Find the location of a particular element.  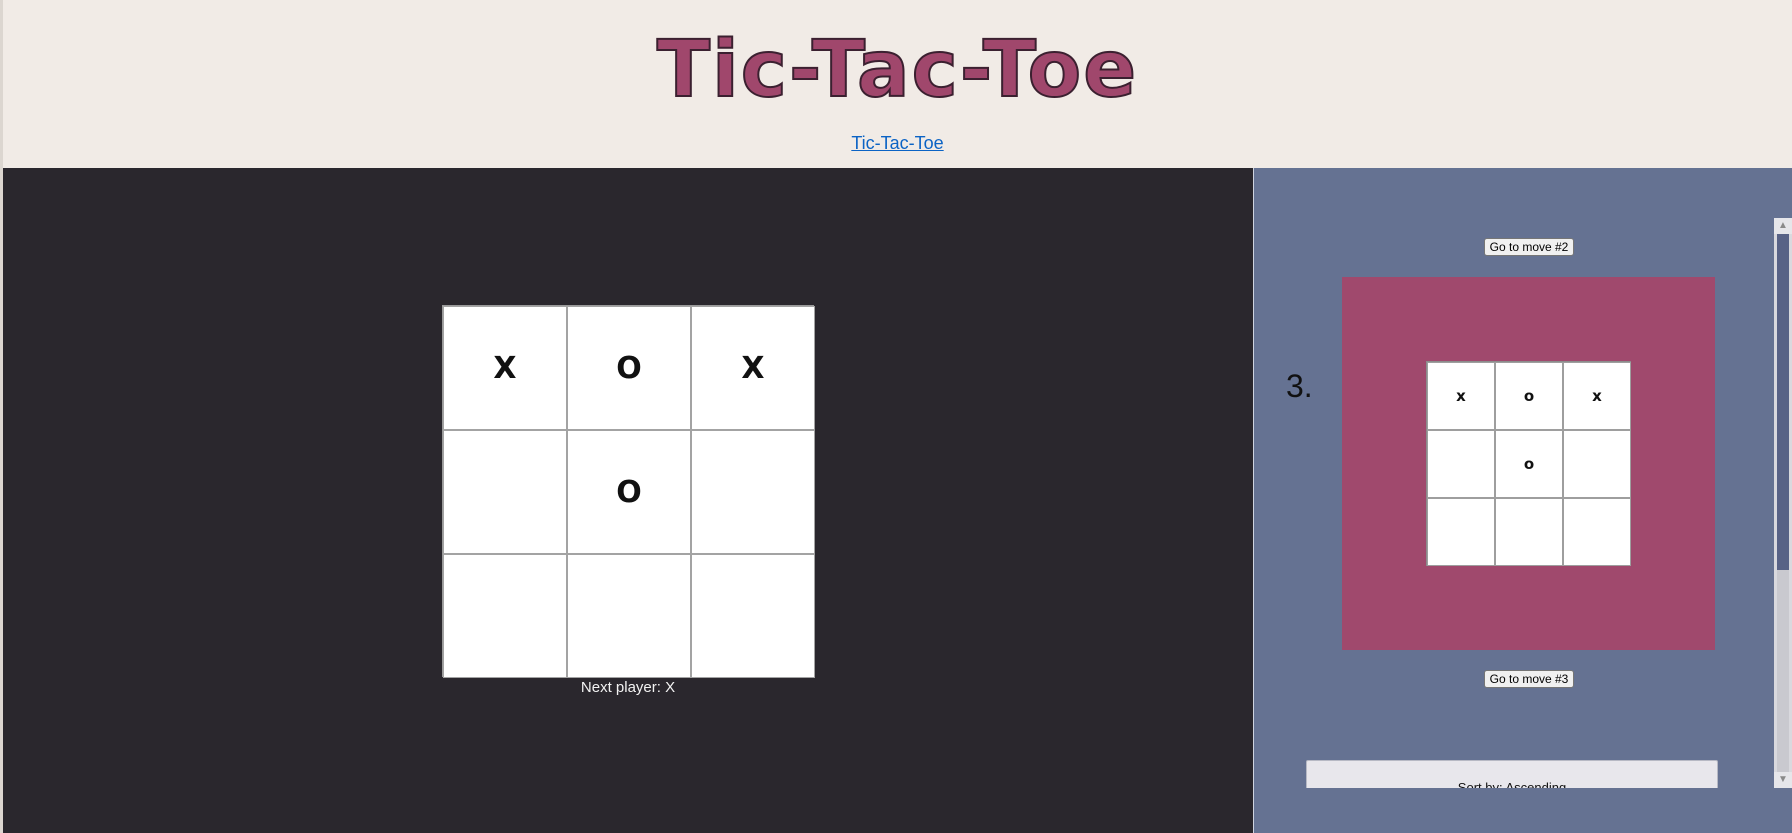

scrollbar-thumb is located at coordinates (1783, 671).